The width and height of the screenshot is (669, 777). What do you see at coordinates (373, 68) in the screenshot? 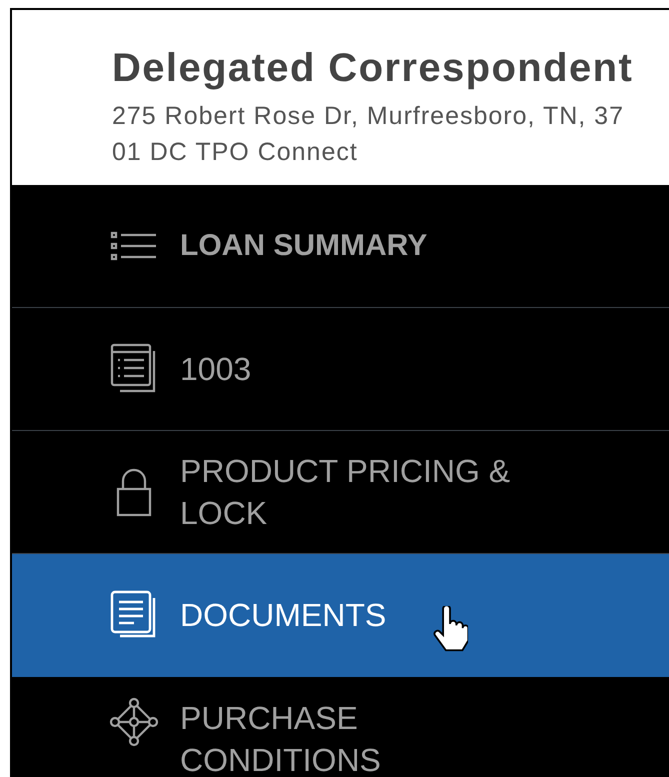
I see `company-title: Delegated Correspondent` at bounding box center [373, 68].